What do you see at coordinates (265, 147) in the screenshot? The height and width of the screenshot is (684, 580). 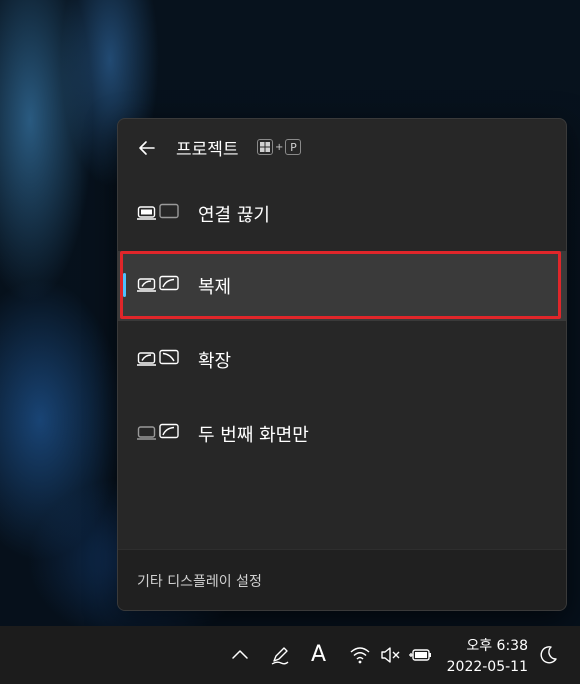 I see `windows-logo-icon` at bounding box center [265, 147].